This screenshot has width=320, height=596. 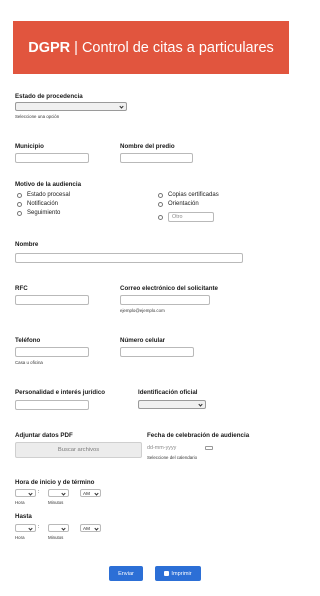 What do you see at coordinates (143, 340) in the screenshot?
I see `celular-label: Número celular` at bounding box center [143, 340].